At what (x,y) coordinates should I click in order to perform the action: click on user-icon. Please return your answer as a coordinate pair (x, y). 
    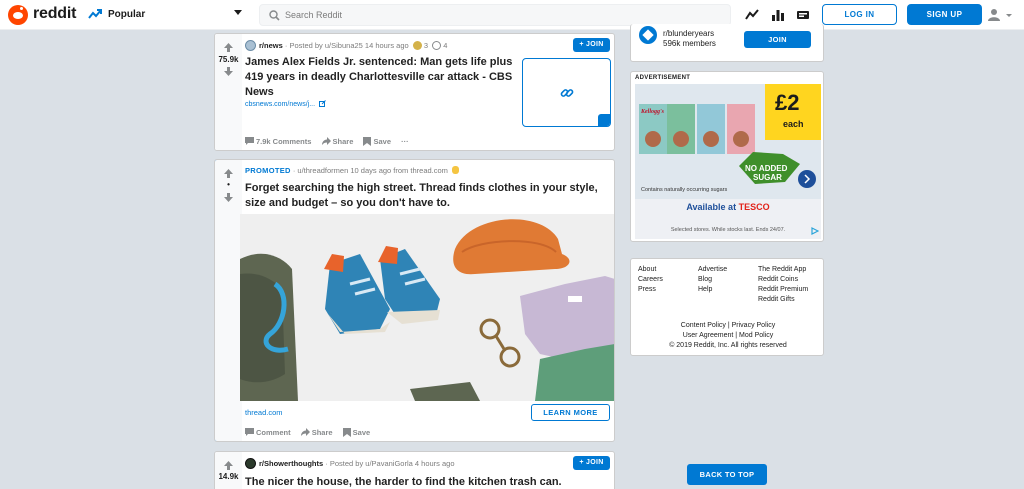
    Looking at the image, I should click on (1000, 15).